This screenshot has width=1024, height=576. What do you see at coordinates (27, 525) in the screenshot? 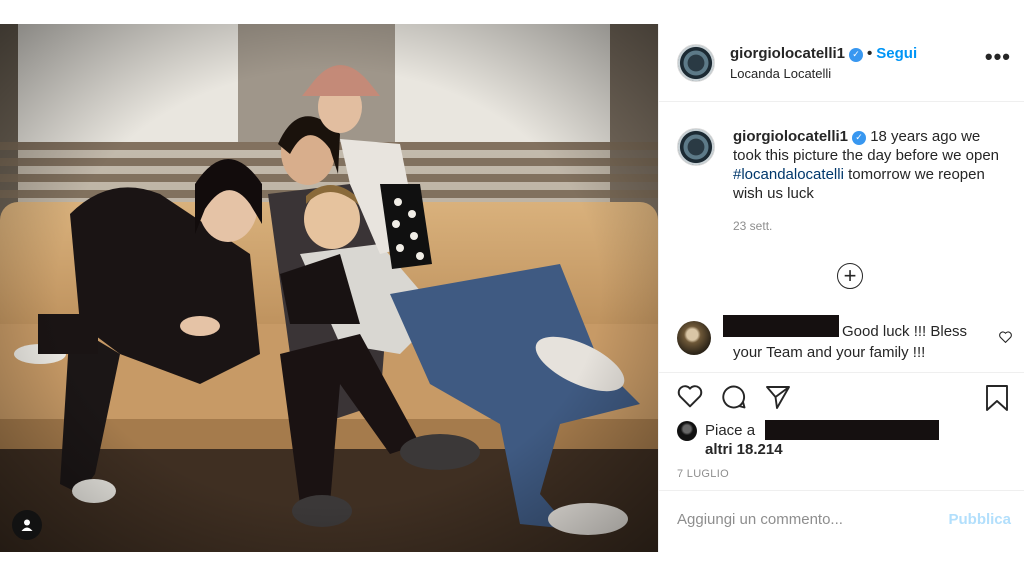
I see `user-tag-icon` at bounding box center [27, 525].